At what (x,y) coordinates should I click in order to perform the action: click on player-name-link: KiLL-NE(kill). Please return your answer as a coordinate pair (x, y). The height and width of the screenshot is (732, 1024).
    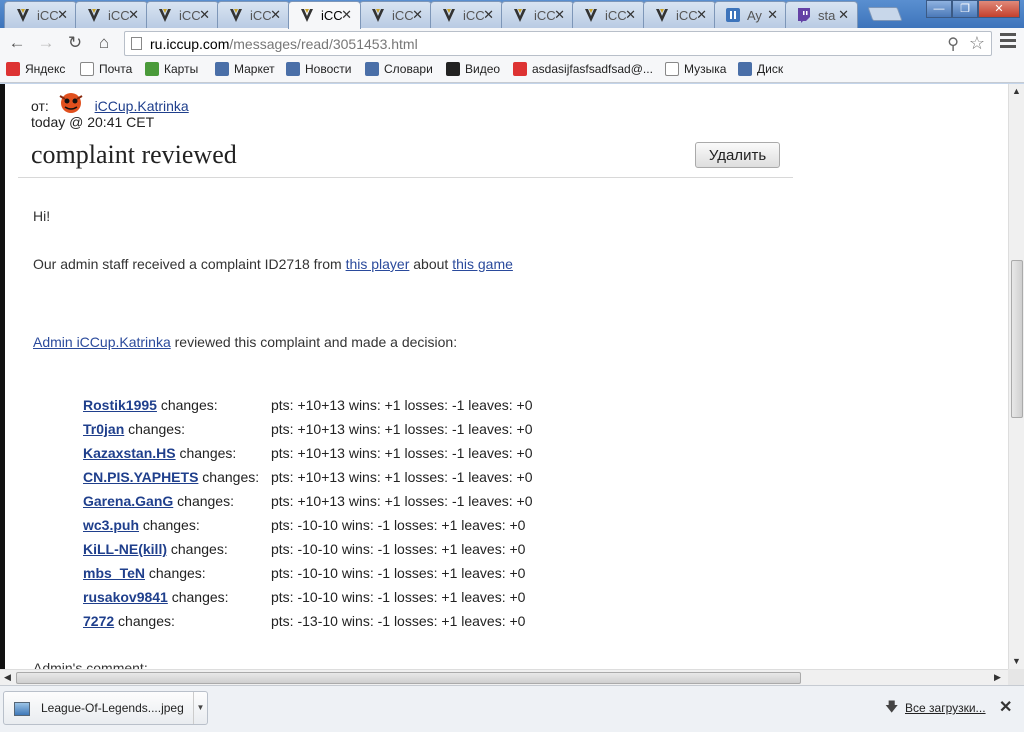
    Looking at the image, I should click on (125, 549).